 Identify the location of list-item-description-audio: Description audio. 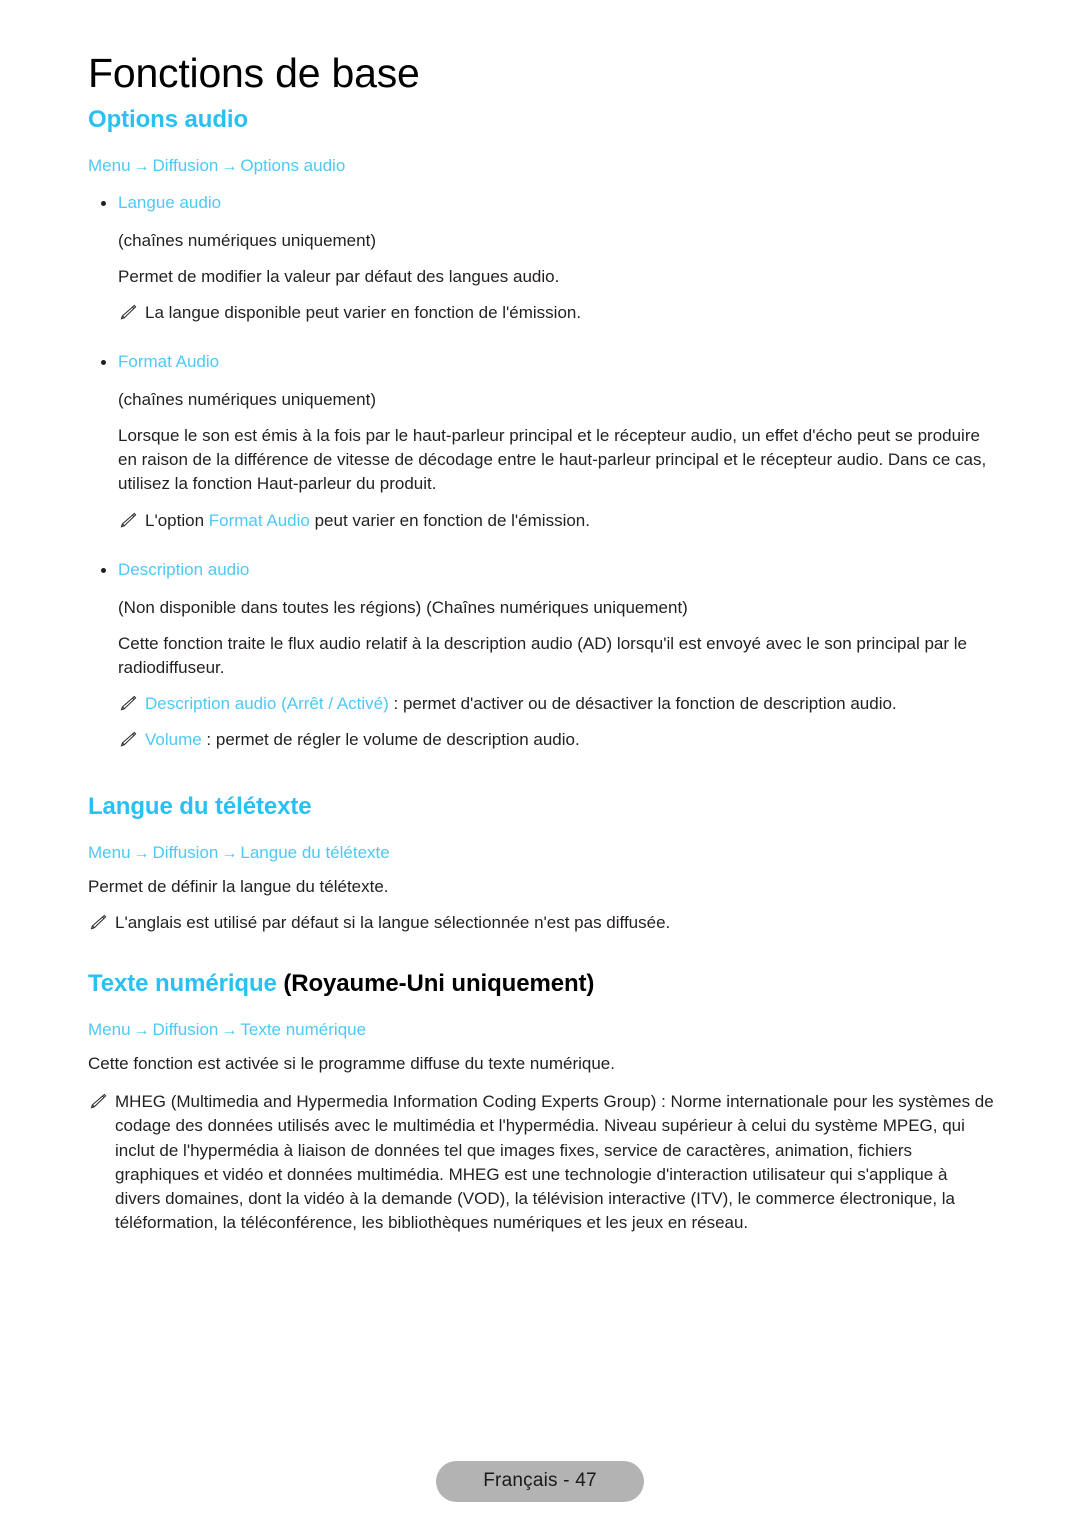
(541, 570).